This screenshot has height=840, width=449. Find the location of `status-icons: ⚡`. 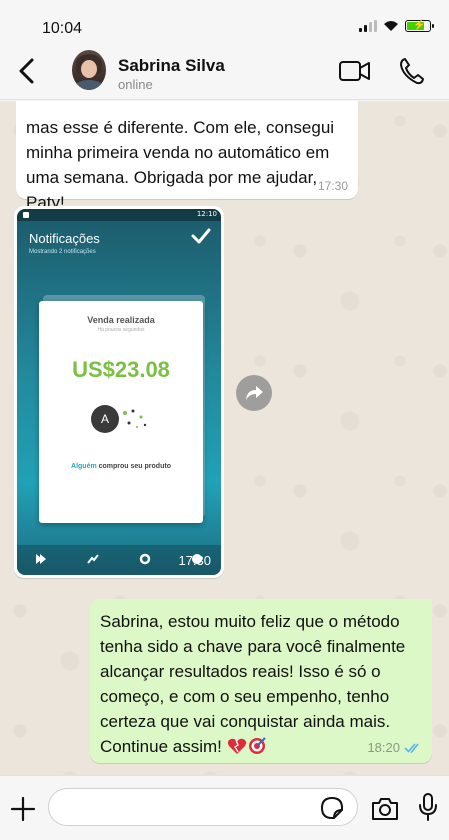

status-icons: ⚡ is located at coordinates (396, 26).